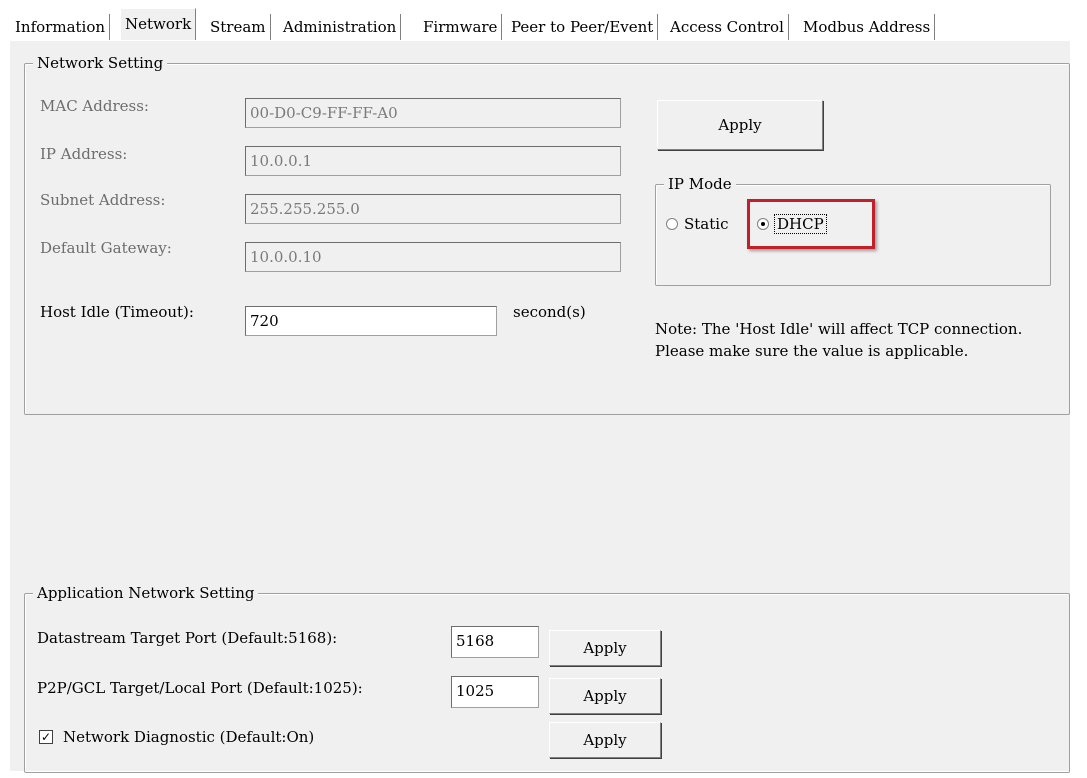 The width and height of the screenshot is (1087, 778). Describe the element at coordinates (146, 593) in the screenshot. I see `application-network-setting-title: Application Network Setting` at that location.